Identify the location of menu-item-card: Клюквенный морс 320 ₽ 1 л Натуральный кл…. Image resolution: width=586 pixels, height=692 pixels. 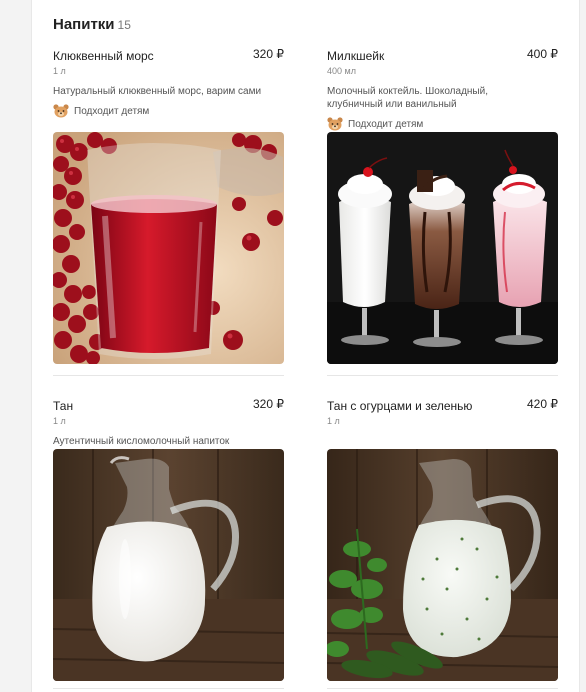
(168, 83).